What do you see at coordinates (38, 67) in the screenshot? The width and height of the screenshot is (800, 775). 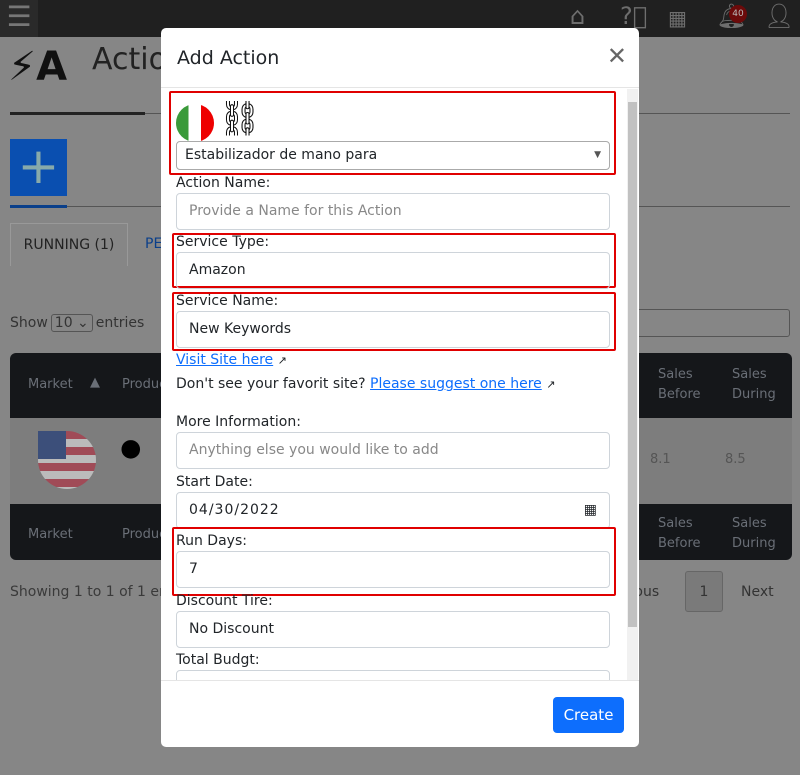 I see `logo: ⚡A` at bounding box center [38, 67].